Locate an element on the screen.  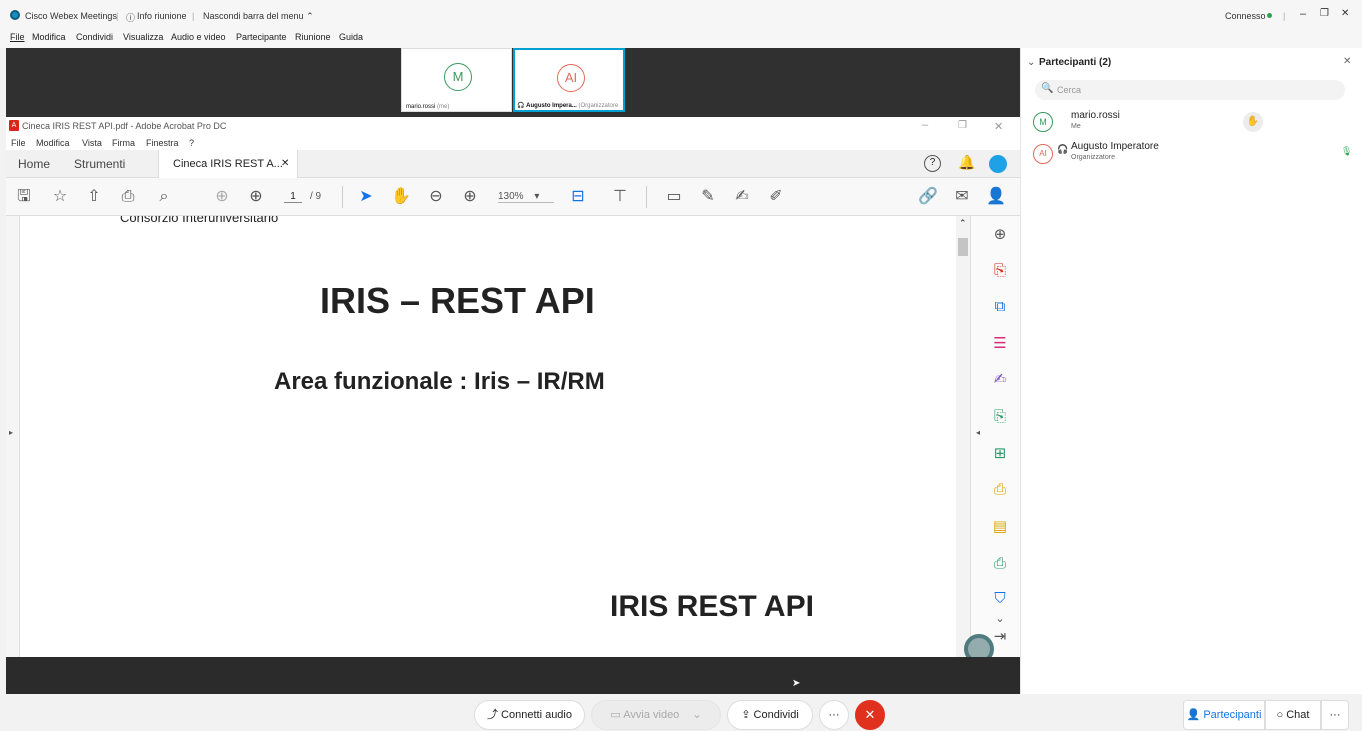
menu-modifica: Modifica is located at coordinates (49, 37).